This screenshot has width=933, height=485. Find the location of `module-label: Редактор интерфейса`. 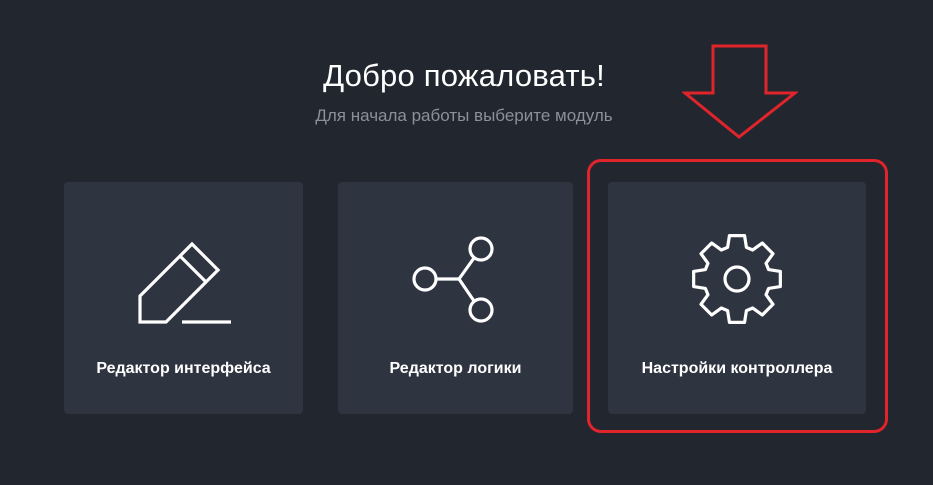

module-label: Редактор интерфейса is located at coordinates (183, 368).